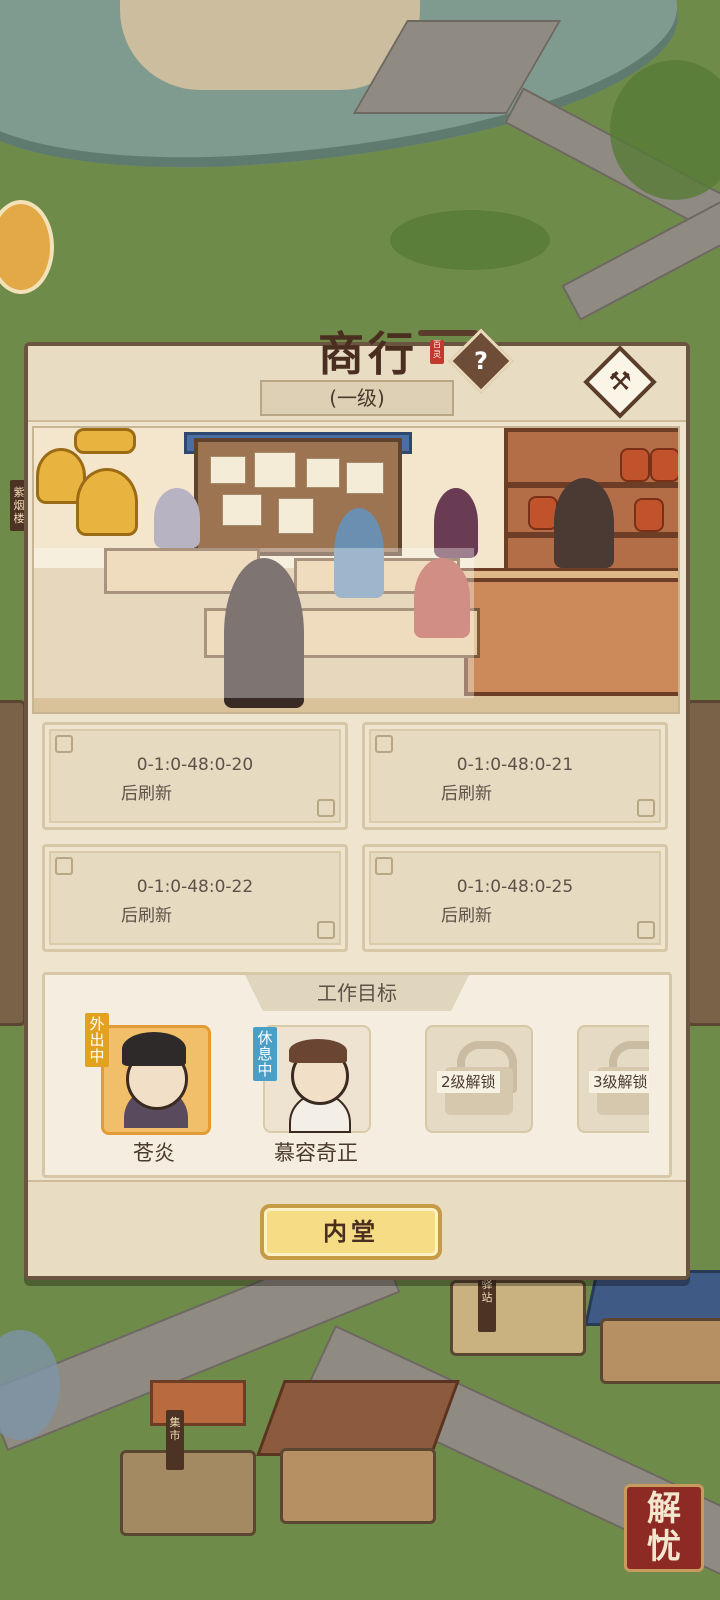 The image size is (720, 1600). I want to click on worker-name: 苍炎, so click(154, 1153).